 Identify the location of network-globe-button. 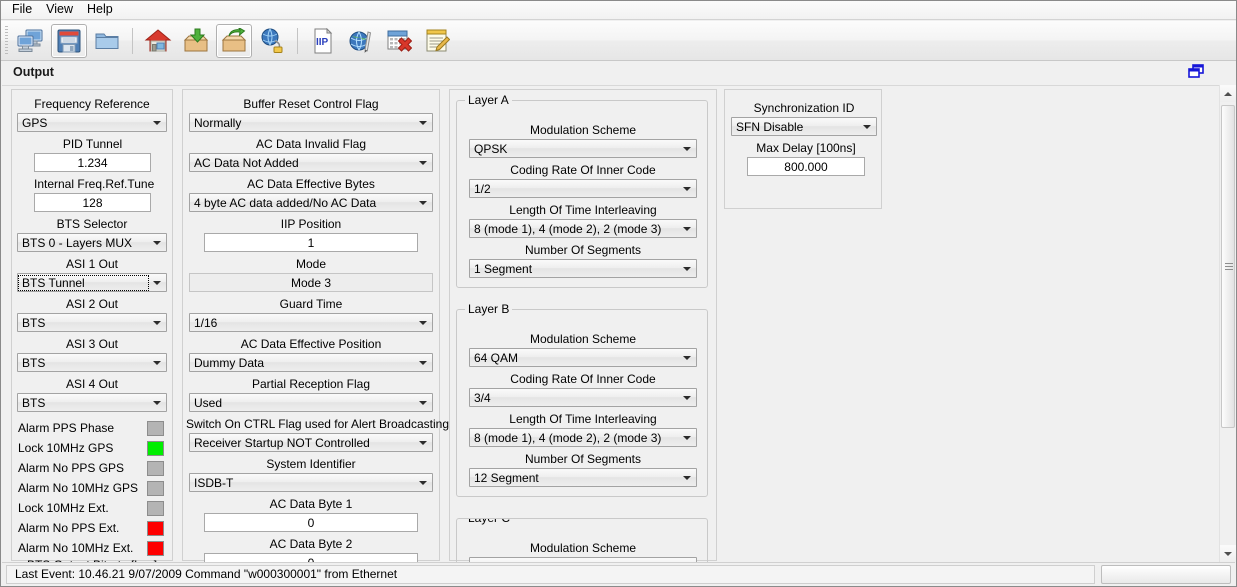
(272, 41).